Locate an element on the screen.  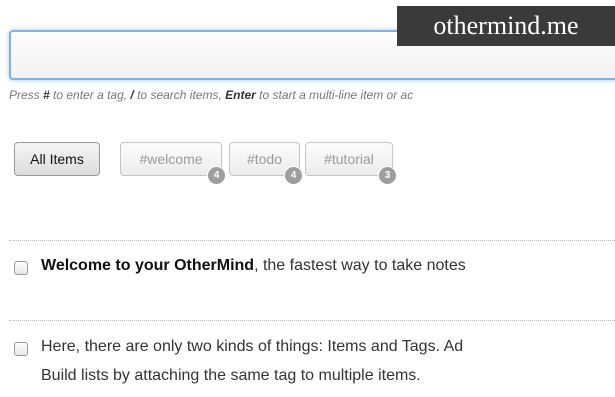
tag-count-badge: 3 is located at coordinates (387, 175).